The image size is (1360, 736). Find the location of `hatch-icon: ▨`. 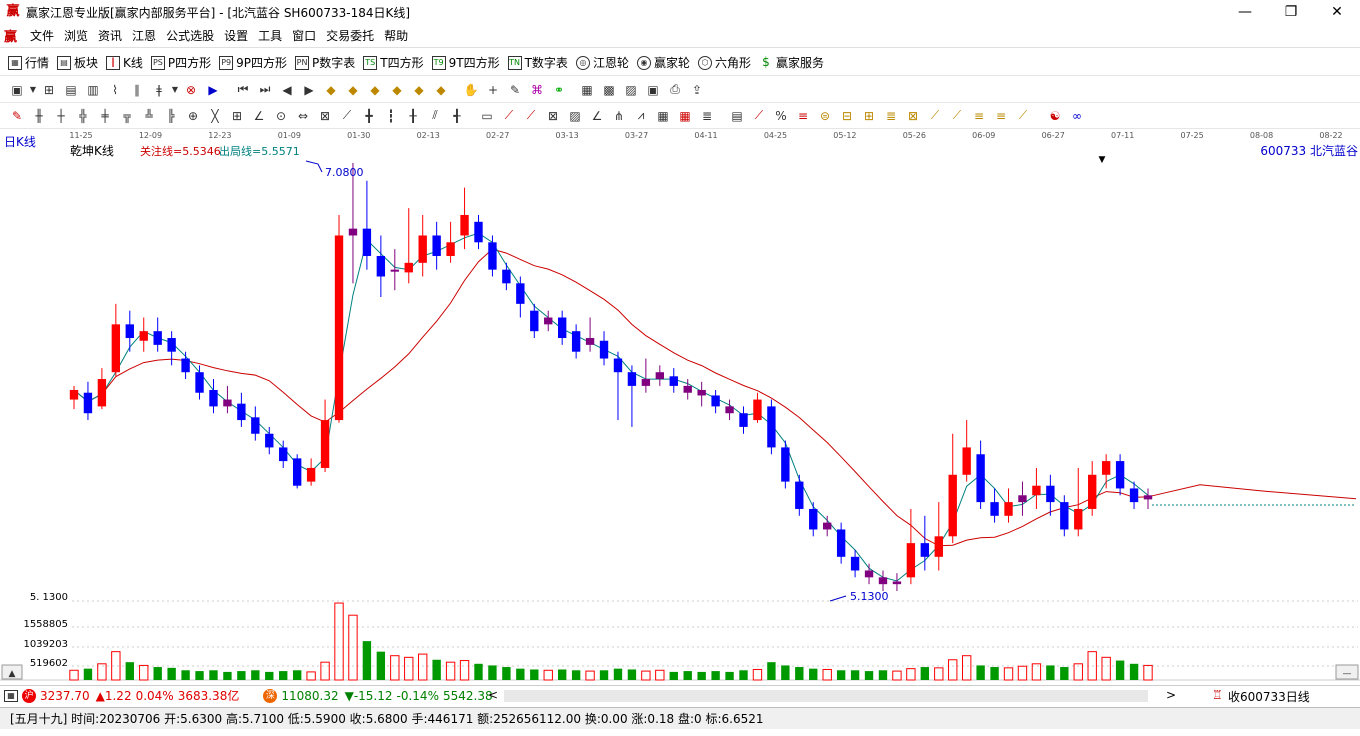

hatch-icon: ▨ is located at coordinates (575, 116).